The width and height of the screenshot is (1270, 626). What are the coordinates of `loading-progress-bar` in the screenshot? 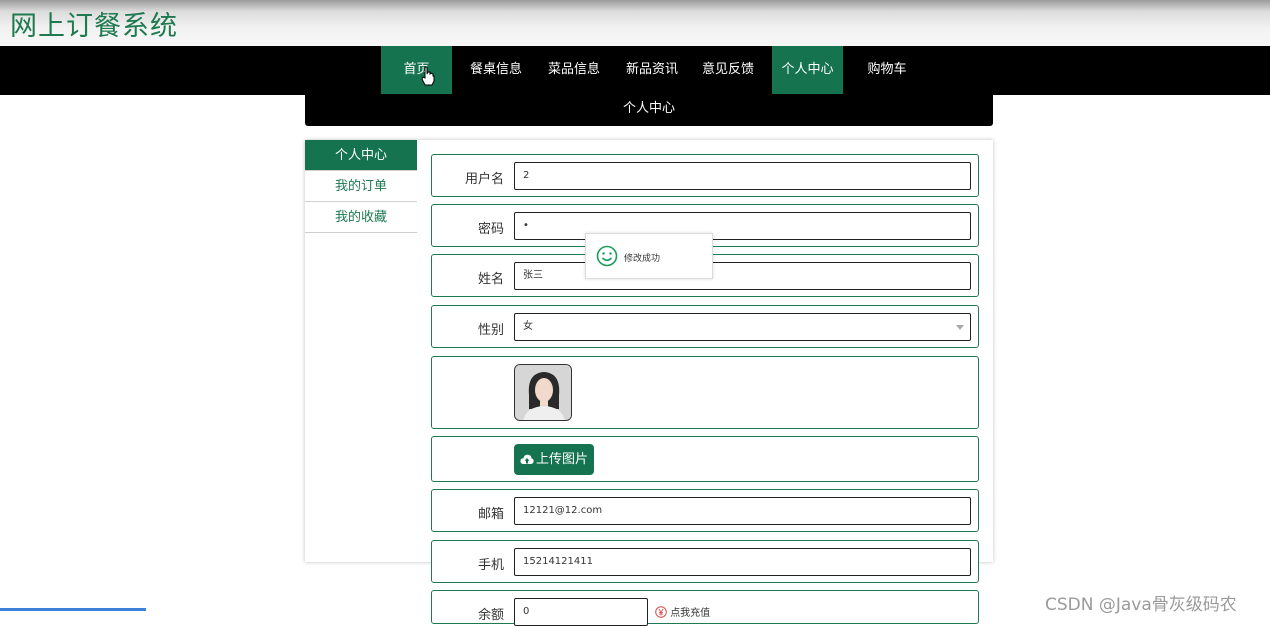 It's located at (73, 609).